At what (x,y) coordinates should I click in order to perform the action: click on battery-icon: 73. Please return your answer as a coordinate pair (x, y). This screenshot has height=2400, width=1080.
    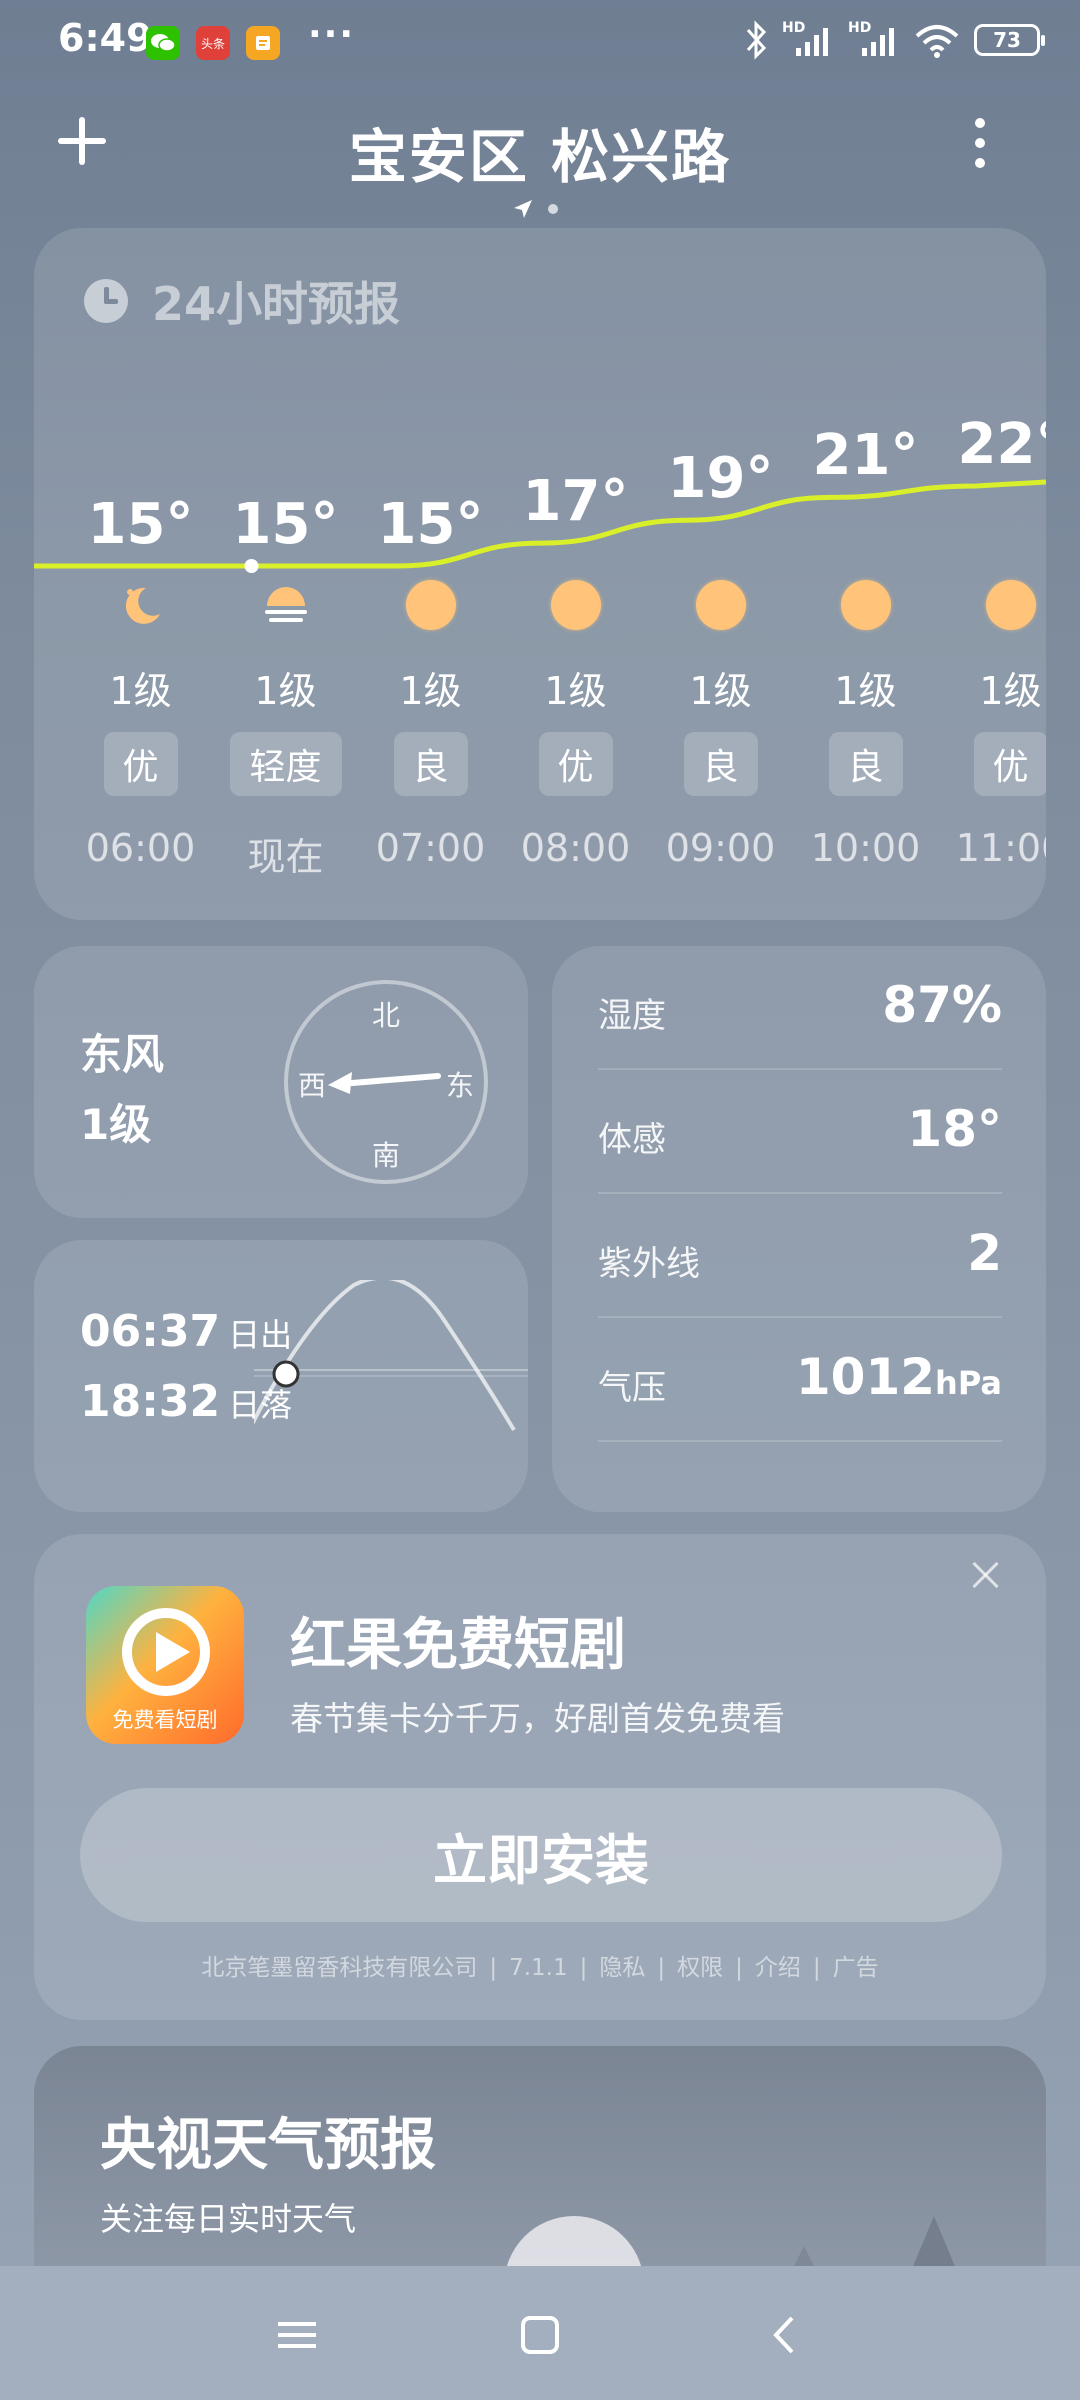
    Looking at the image, I should click on (1009, 40).